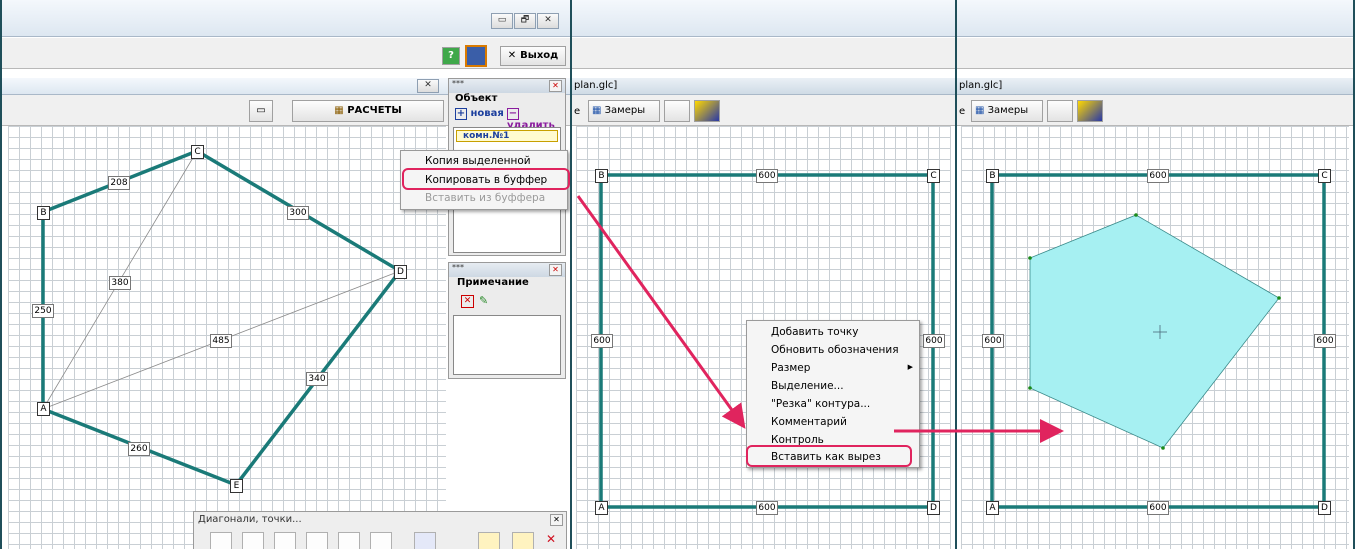 This screenshot has width=1355, height=549. What do you see at coordinates (119, 183) in the screenshot?
I see `edge-label-bc: 208` at bounding box center [119, 183].